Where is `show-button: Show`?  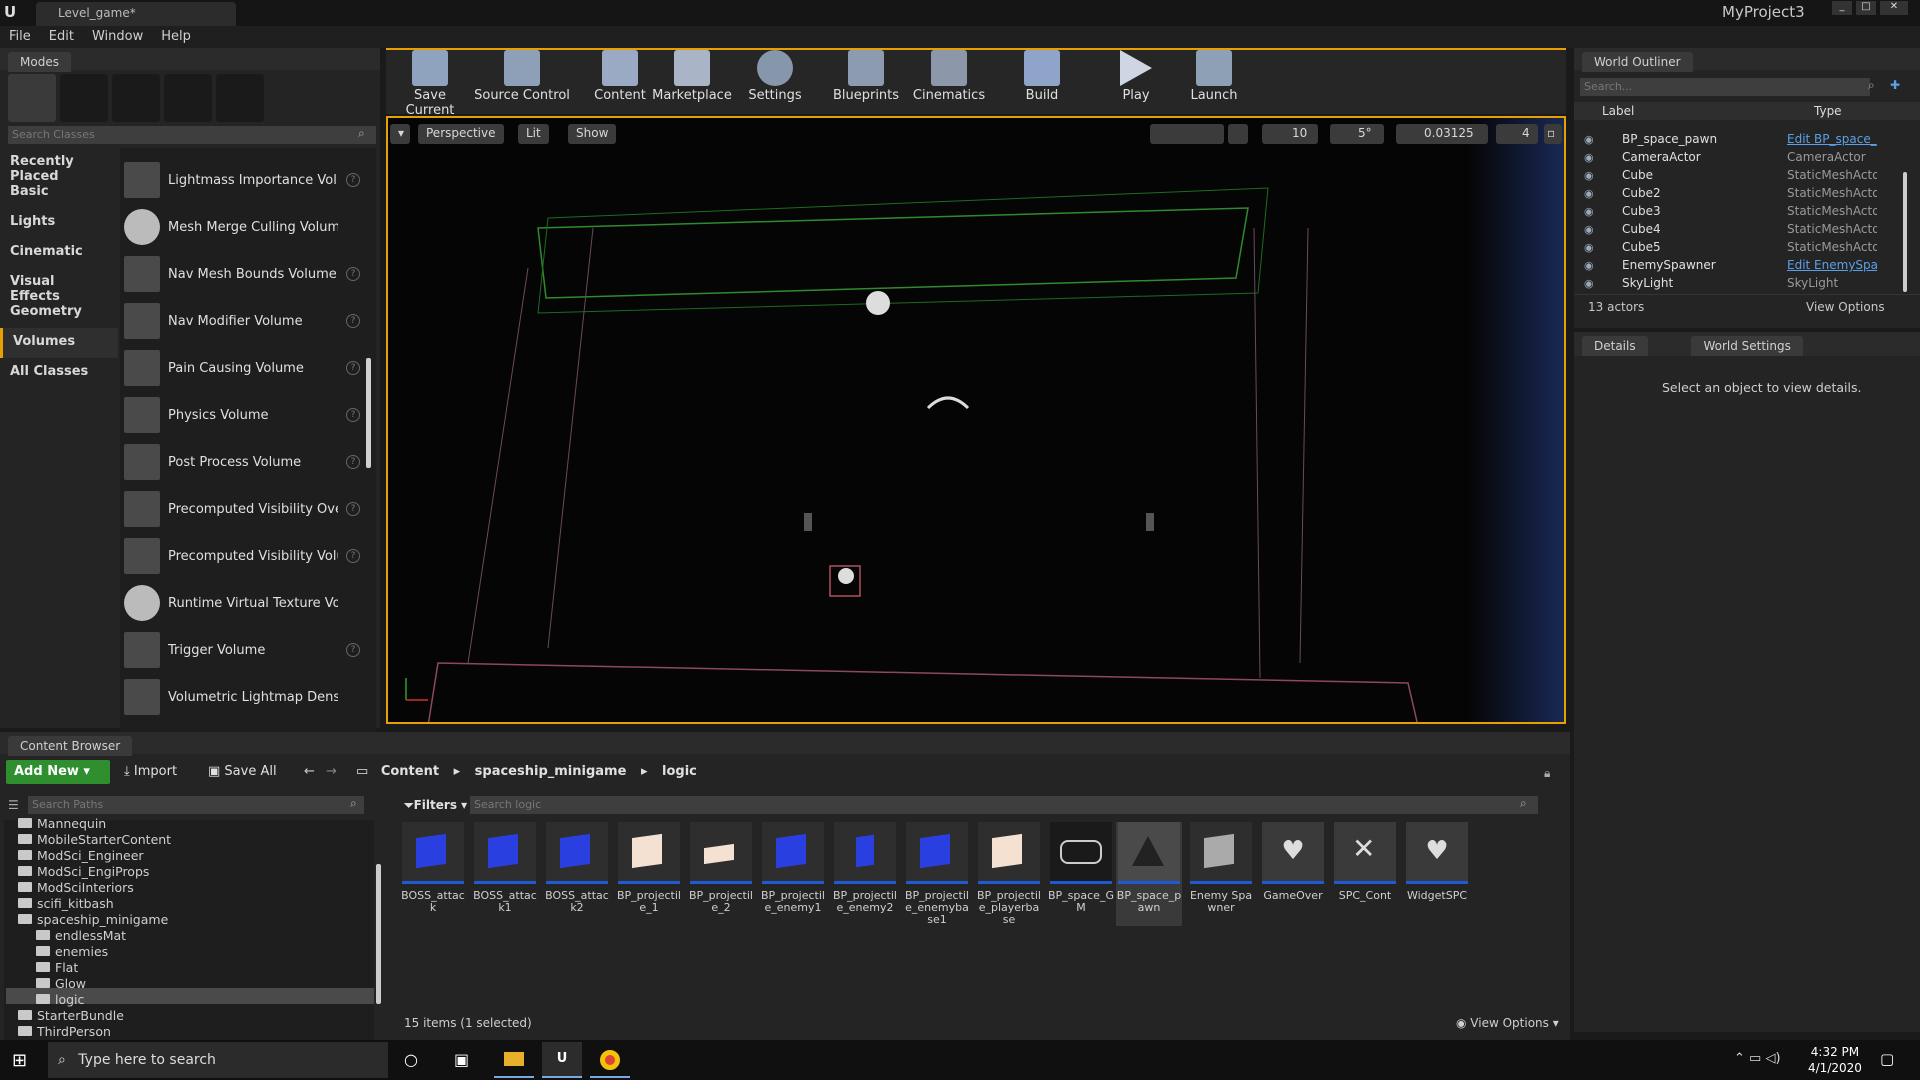 show-button: Show is located at coordinates (592, 134).